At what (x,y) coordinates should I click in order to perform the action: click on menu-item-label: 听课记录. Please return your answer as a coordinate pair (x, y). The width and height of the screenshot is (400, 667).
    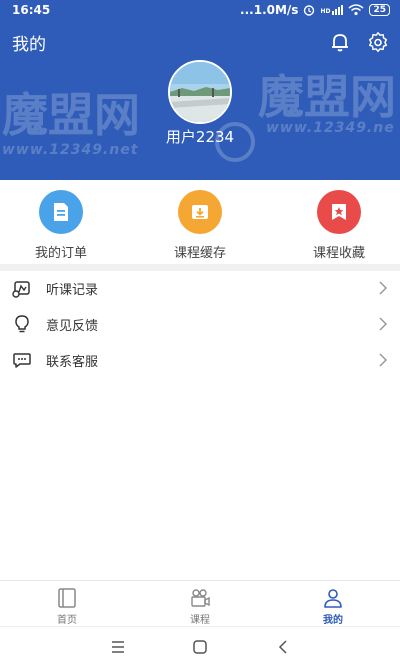
    Looking at the image, I should click on (72, 290).